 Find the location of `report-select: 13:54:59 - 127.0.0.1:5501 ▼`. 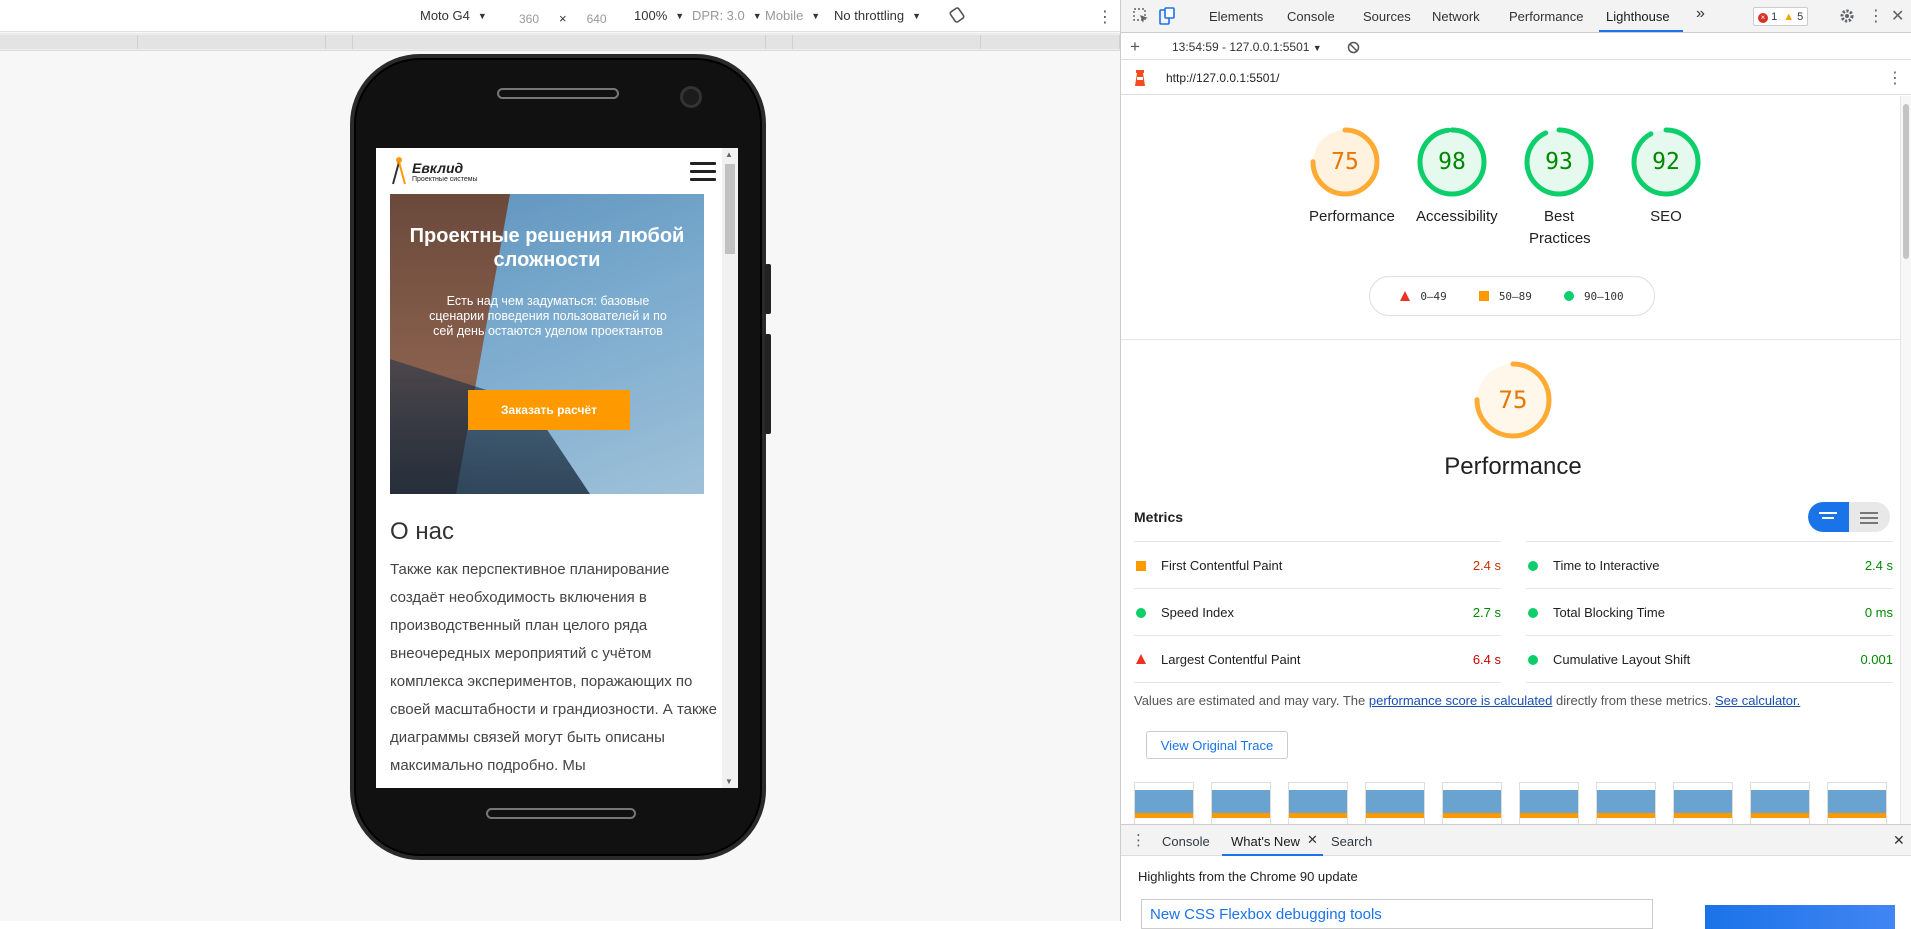

report-select: 13:54:59 - 127.0.0.1:5501 ▼ is located at coordinates (1247, 47).